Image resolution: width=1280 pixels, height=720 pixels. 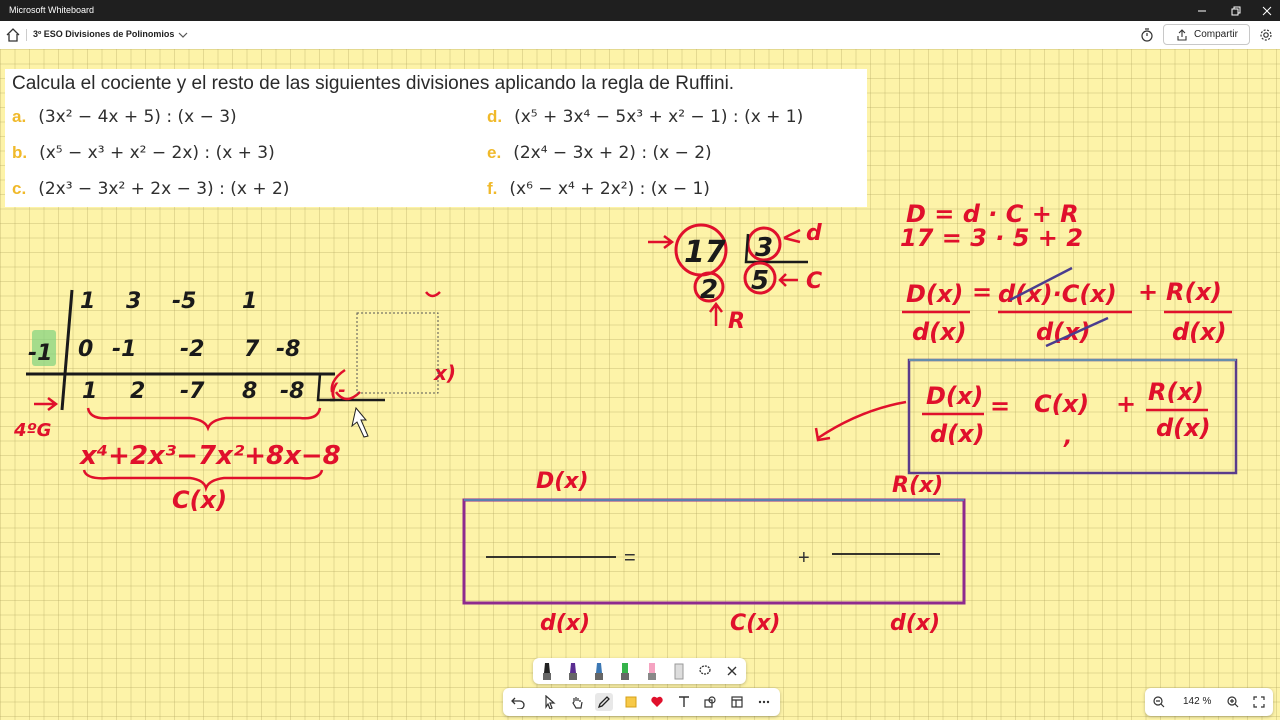 I want to click on pen-tray, so click(x=639, y=671).